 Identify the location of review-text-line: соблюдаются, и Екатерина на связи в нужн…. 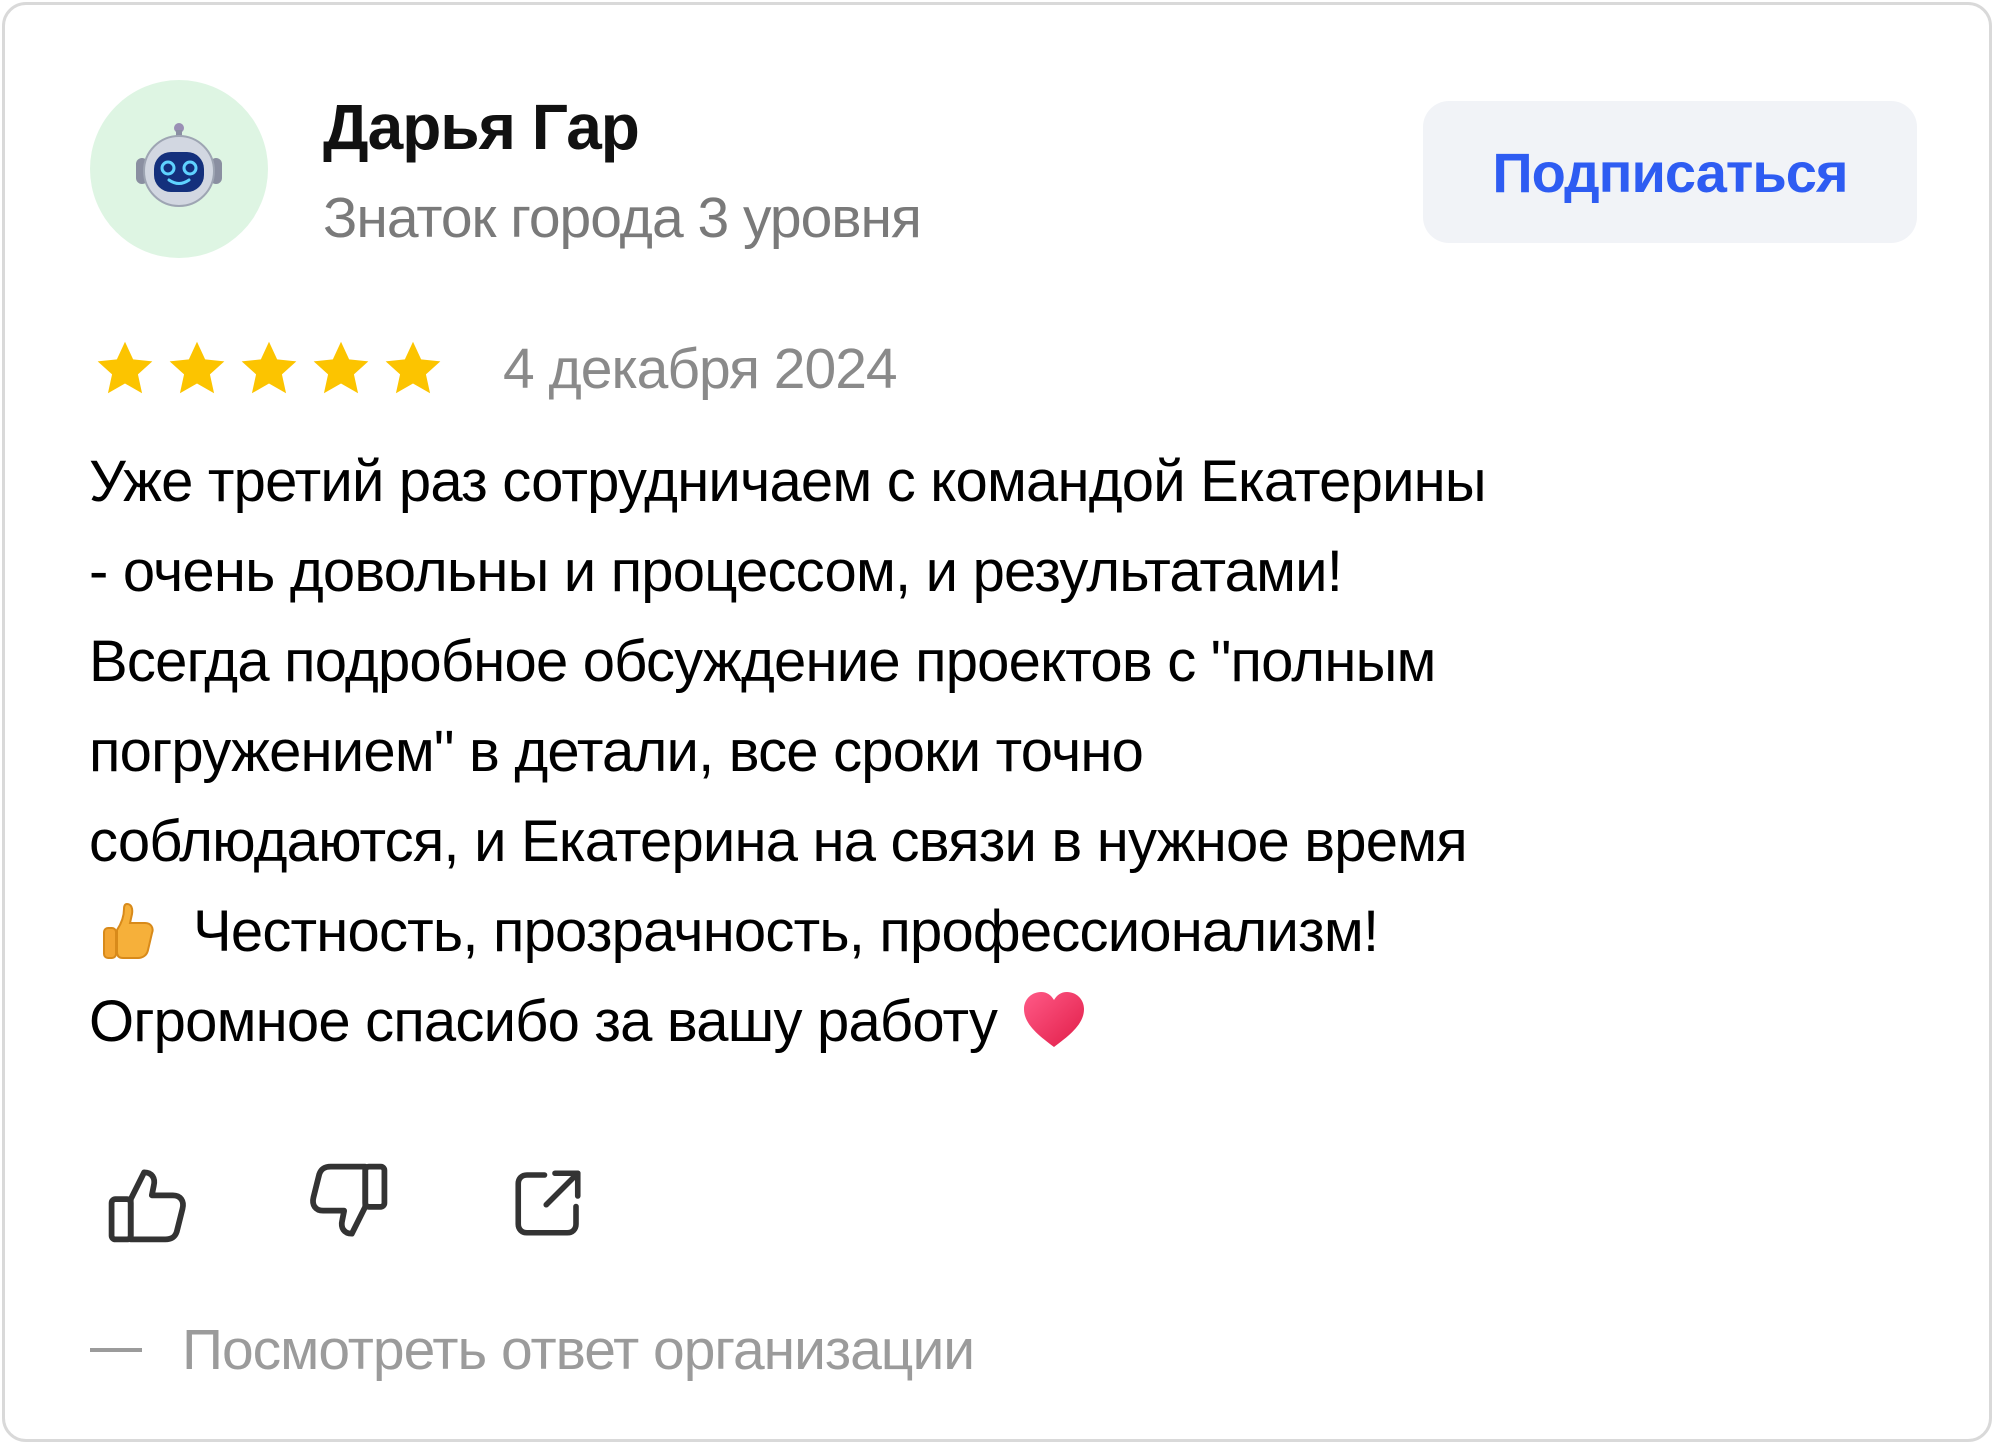
(778, 841).